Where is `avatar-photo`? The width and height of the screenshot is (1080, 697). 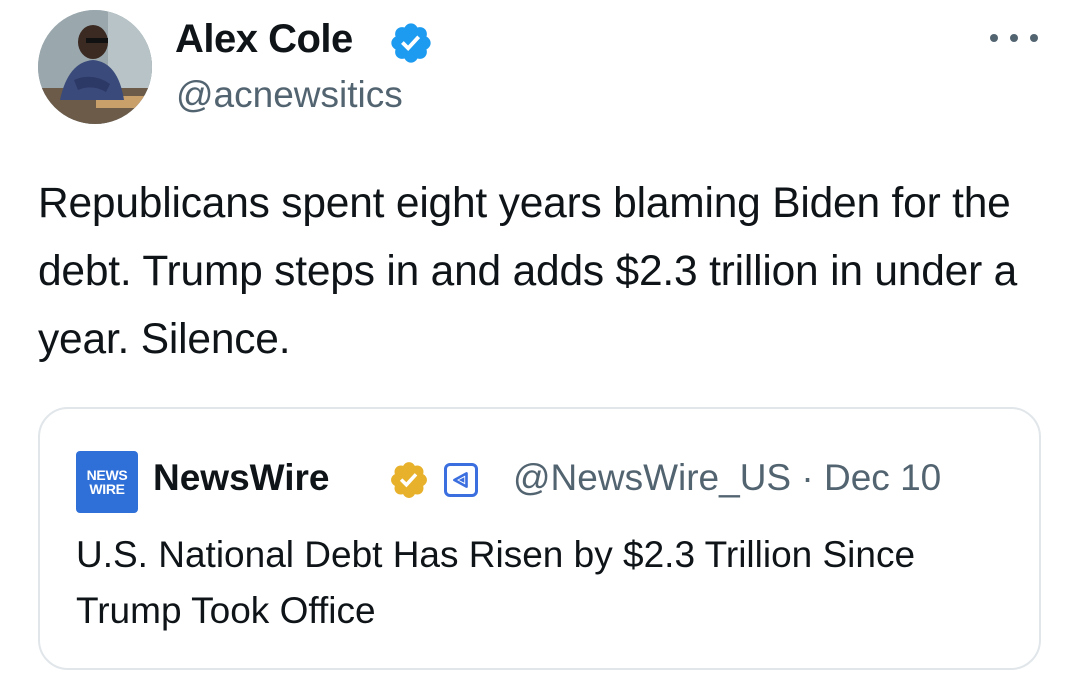
avatar-photo is located at coordinates (95, 67).